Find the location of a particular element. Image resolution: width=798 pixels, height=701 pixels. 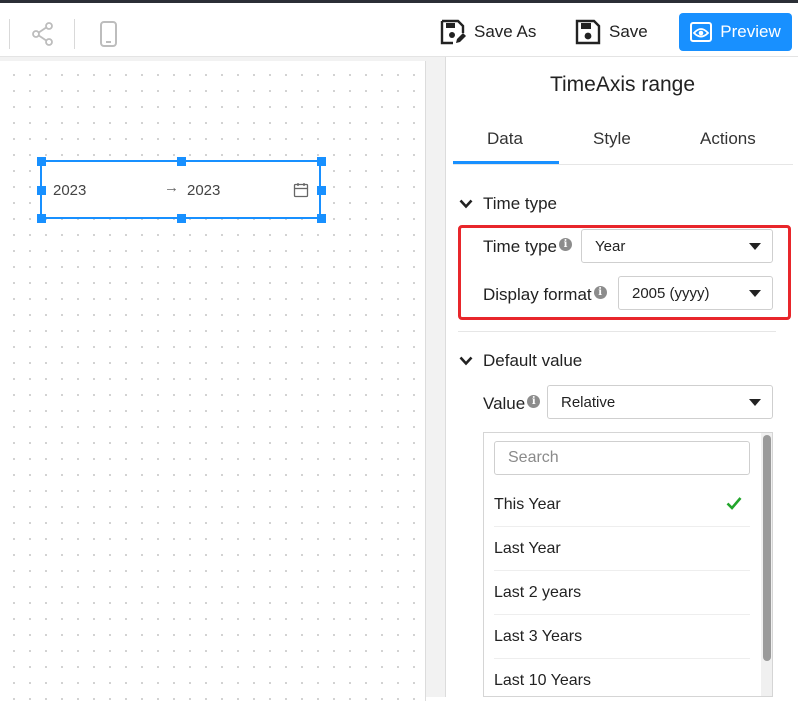

save-button: Save is located at coordinates (611, 32).